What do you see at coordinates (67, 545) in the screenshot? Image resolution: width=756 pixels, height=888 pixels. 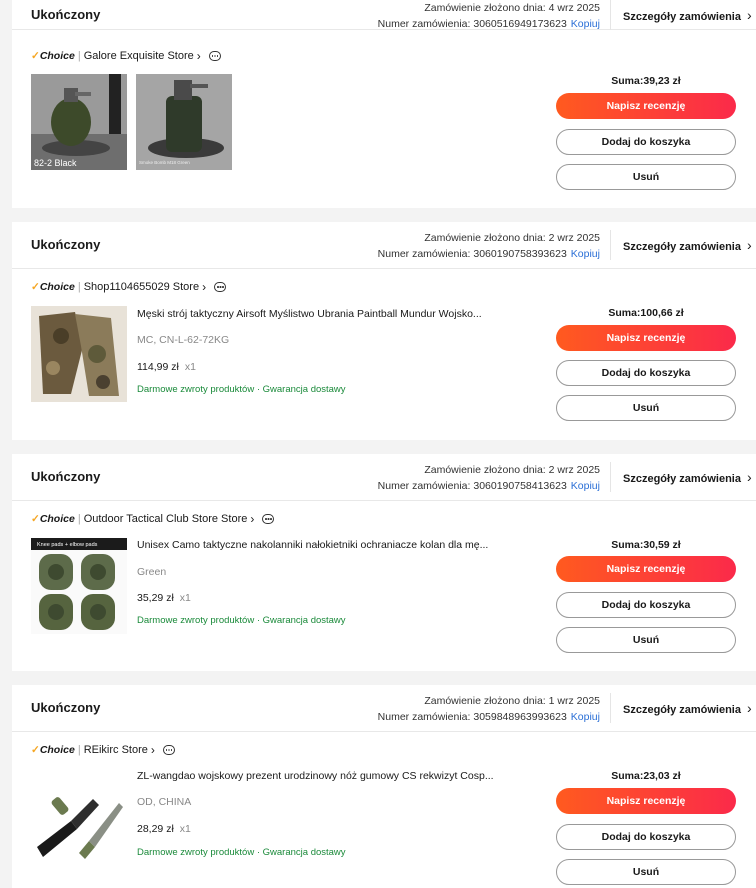 I see `thumb-caption: Knee pads + elbow pads` at bounding box center [67, 545].